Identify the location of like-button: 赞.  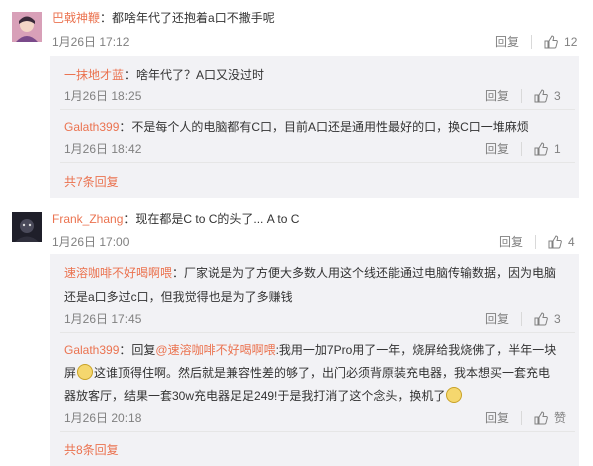
(550, 417).